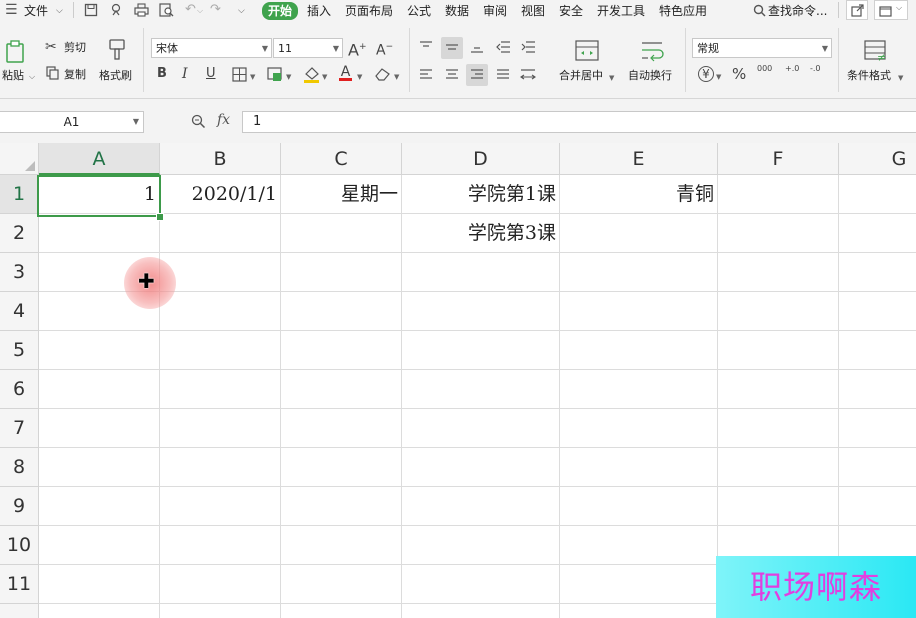 This screenshot has height=618, width=916. What do you see at coordinates (718, 77) in the screenshot?
I see `currency-dropdown-icon: ▼` at bounding box center [718, 77].